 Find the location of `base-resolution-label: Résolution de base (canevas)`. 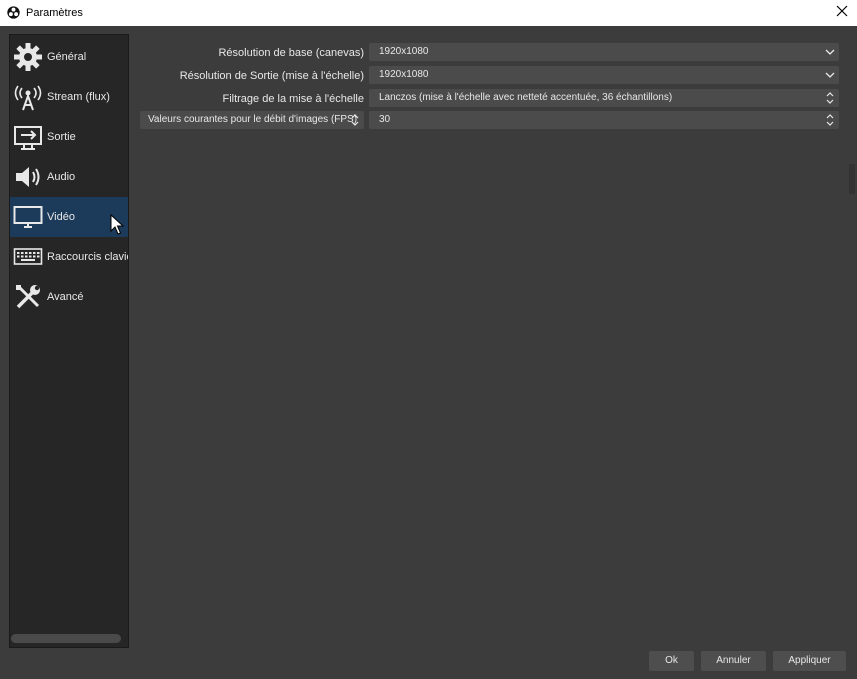

base-resolution-label: Résolution de base (canevas) is located at coordinates (291, 53).